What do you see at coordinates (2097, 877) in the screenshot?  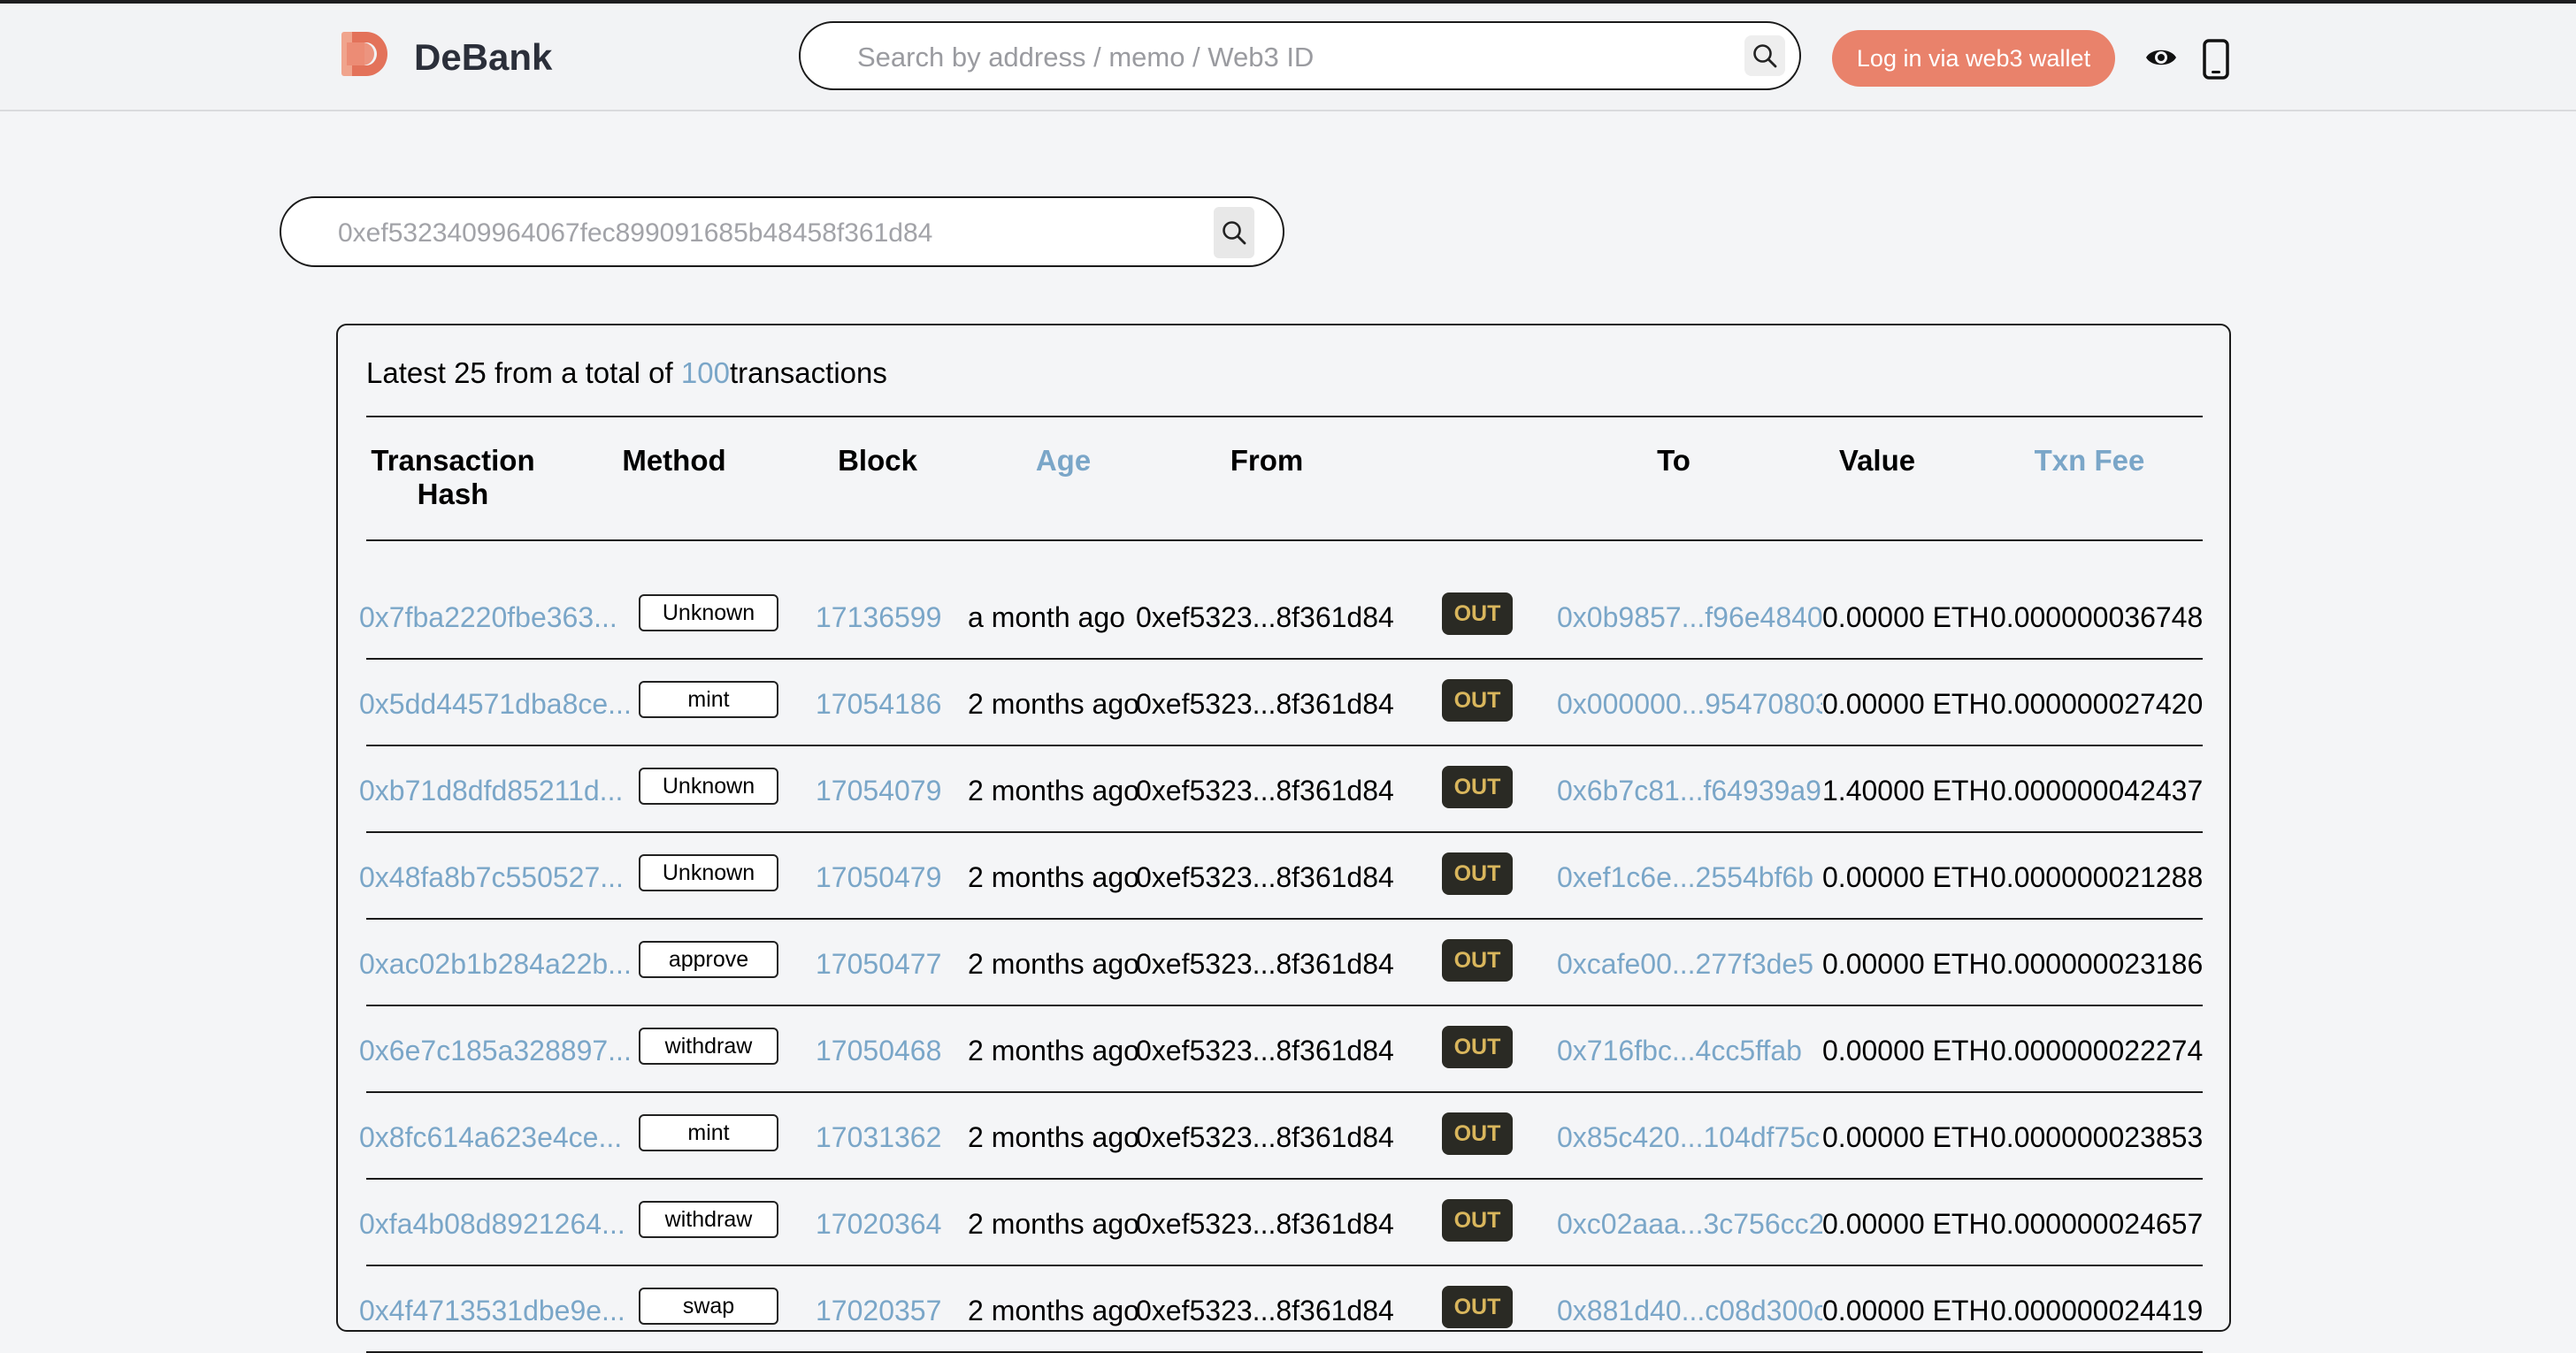 I see `txn-fee-text: 0.000000021288` at bounding box center [2097, 877].